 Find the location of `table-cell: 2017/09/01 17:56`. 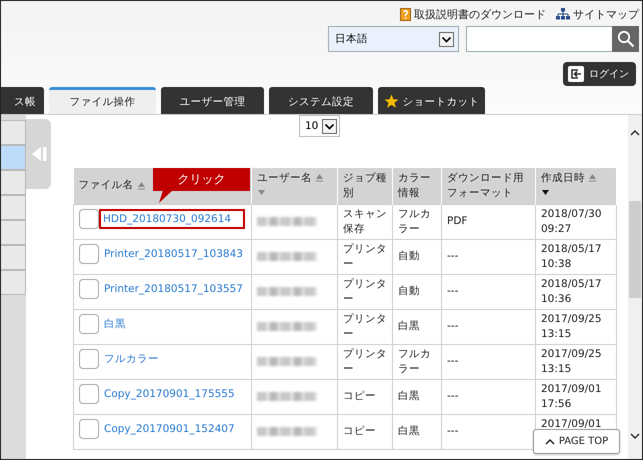

table-cell: 2017/09/01 17:56 is located at coordinates (576, 396).